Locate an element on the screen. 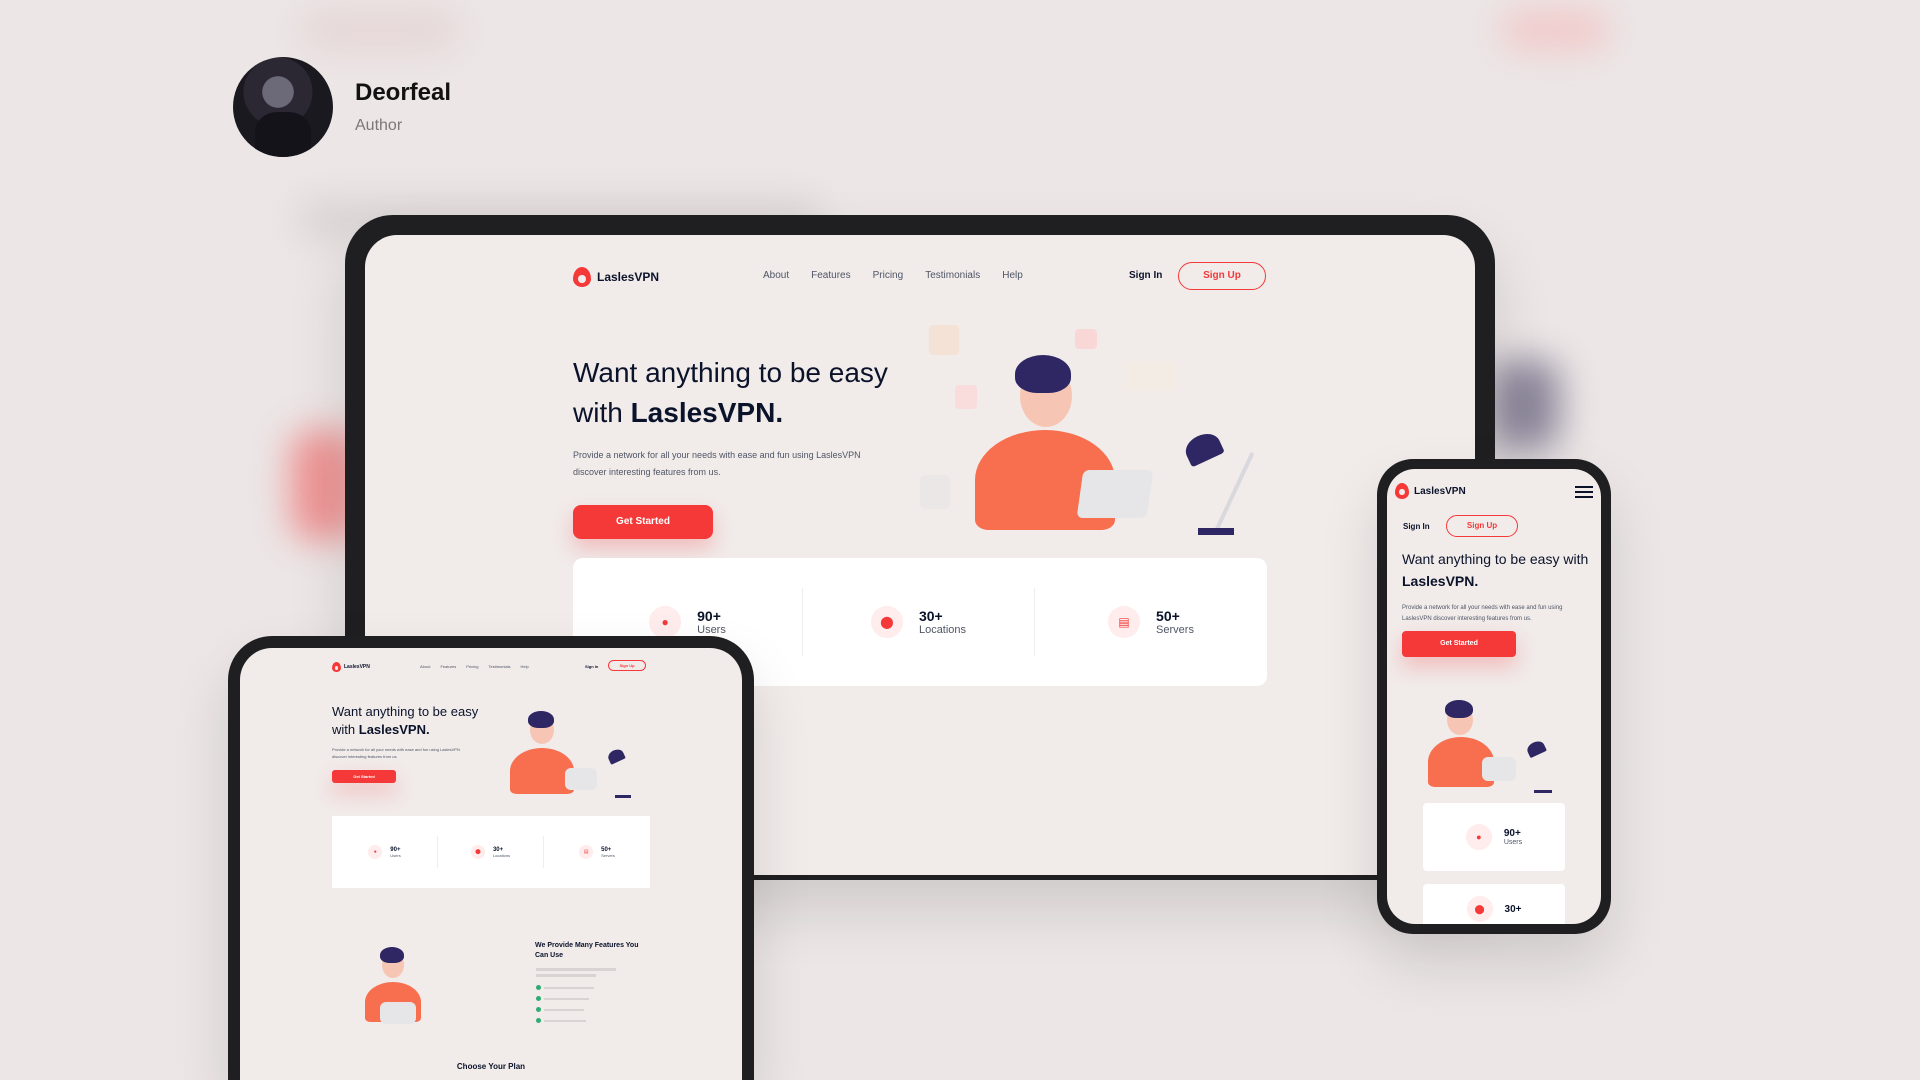 This screenshot has width=1920, height=1080. plan-title: Choose Your Plan is located at coordinates (491, 1066).